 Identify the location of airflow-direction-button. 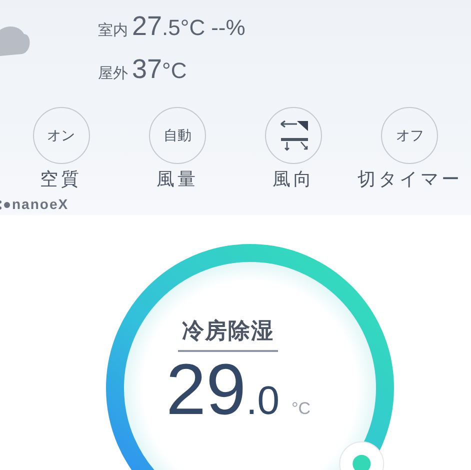
(293, 135).